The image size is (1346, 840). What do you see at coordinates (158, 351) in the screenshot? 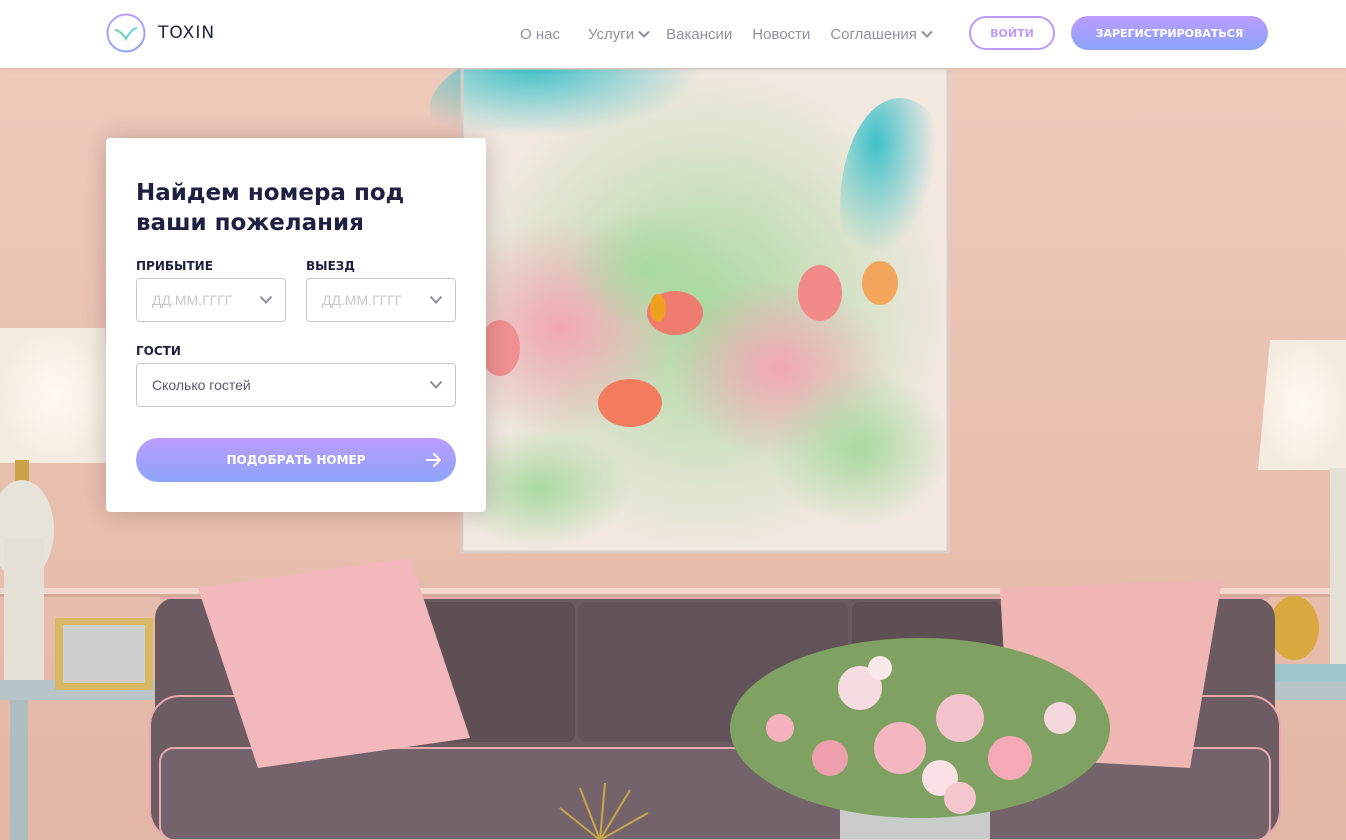
I see `guests-label: ГОСТИ` at bounding box center [158, 351].